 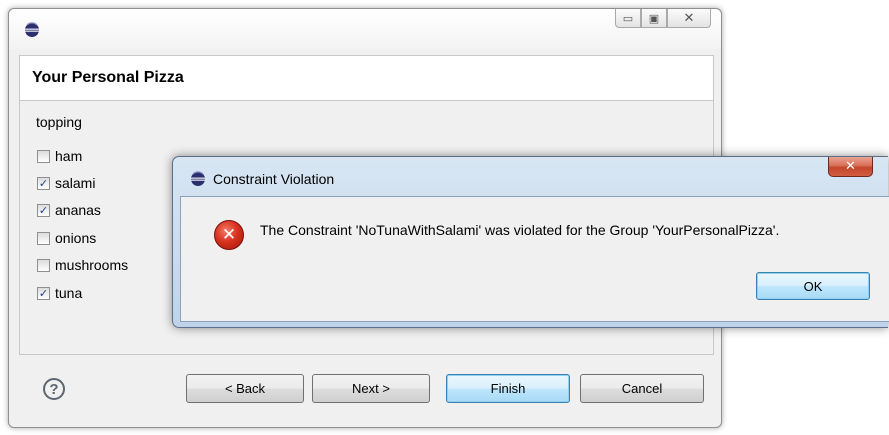 I want to click on maximize-icon: ▣, so click(x=654, y=18).